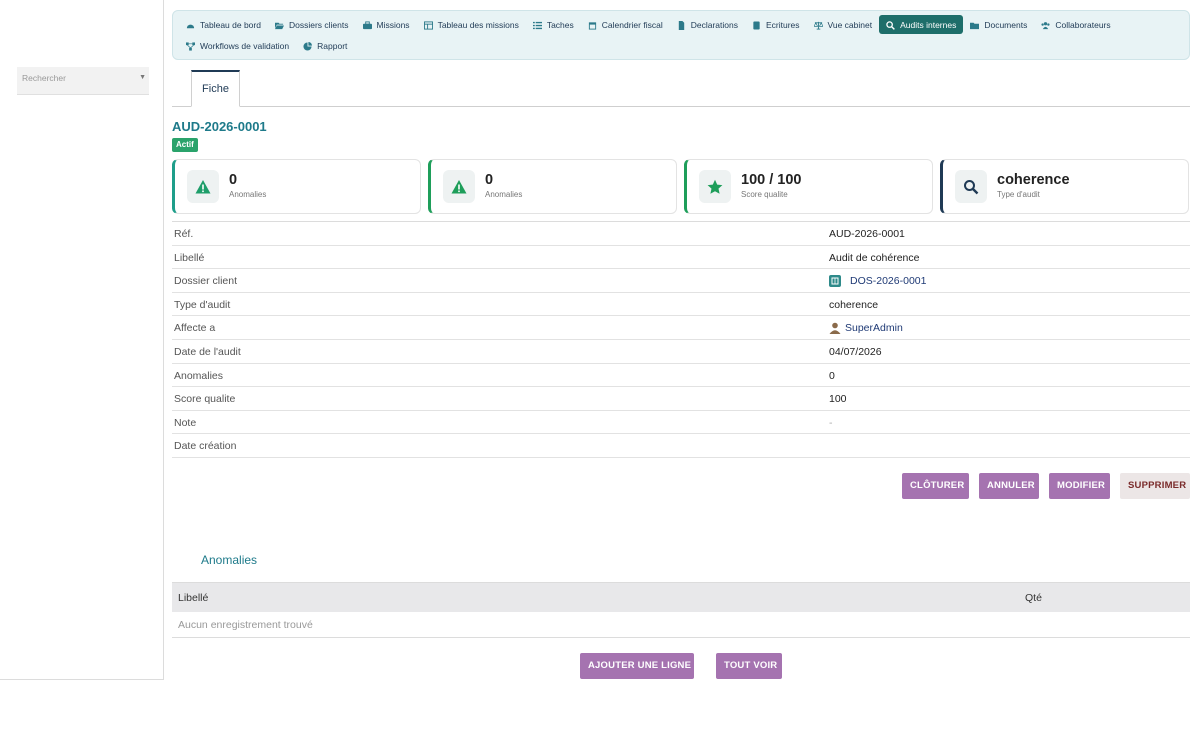  What do you see at coordinates (681, 399) in the screenshot?
I see `detail-row-score: Score qualite 100` at bounding box center [681, 399].